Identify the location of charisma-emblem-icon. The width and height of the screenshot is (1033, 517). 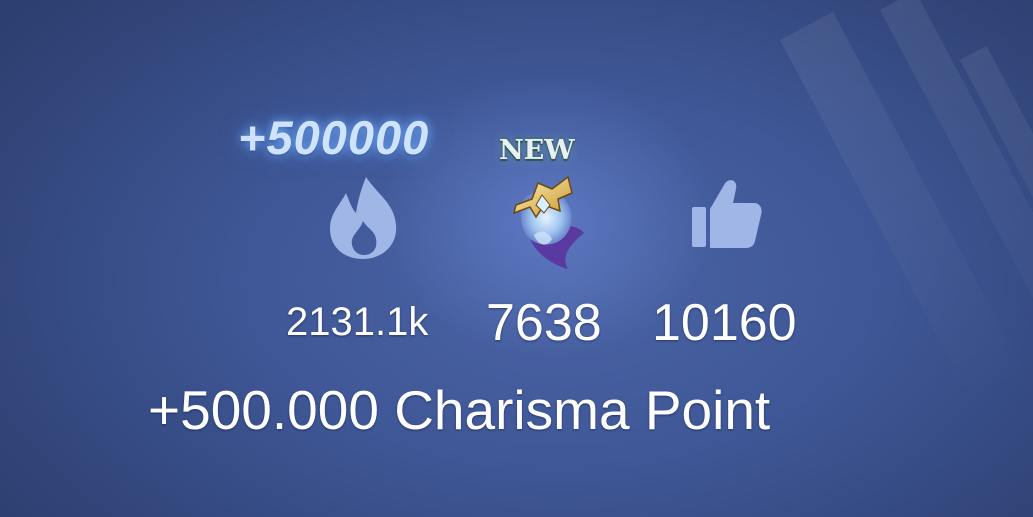
(548, 220).